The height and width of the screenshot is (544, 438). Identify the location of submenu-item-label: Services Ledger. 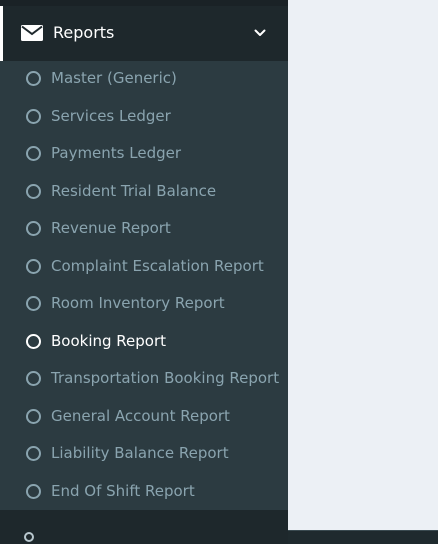
(111, 115).